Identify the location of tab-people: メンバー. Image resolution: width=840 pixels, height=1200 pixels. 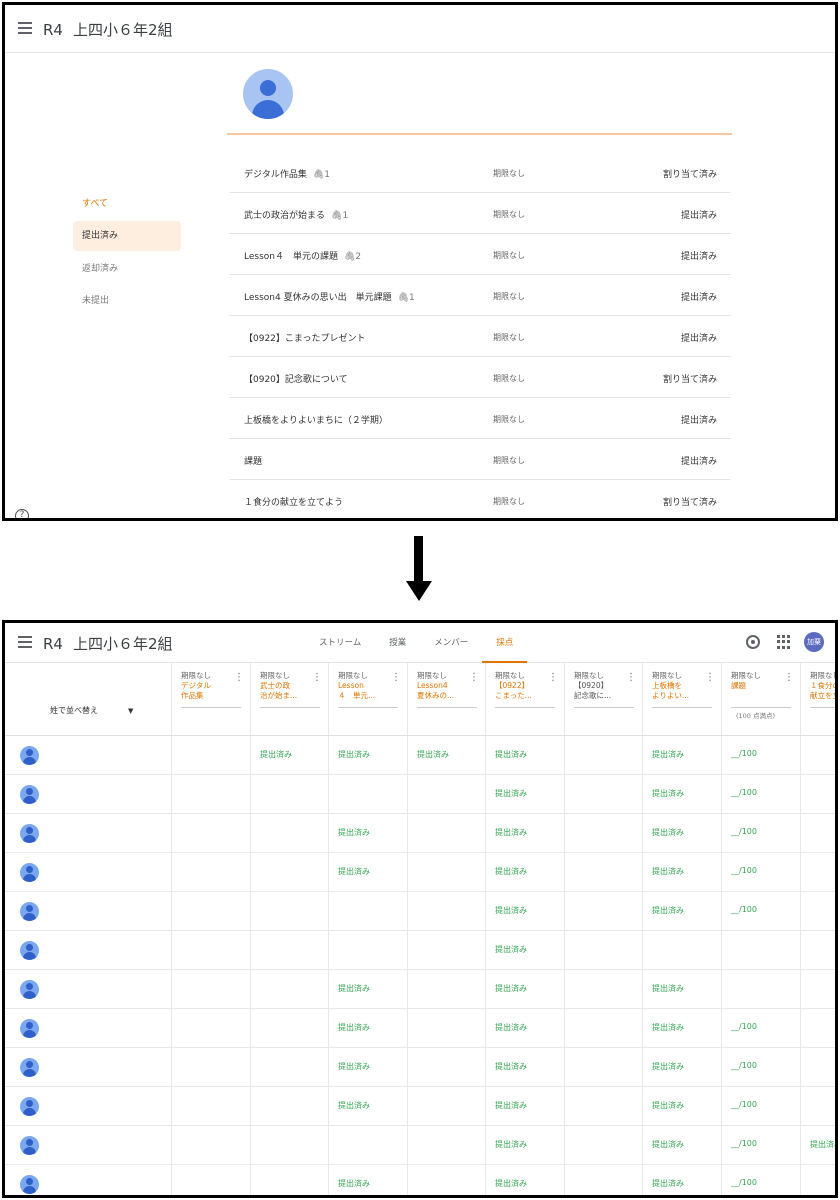
(451, 643).